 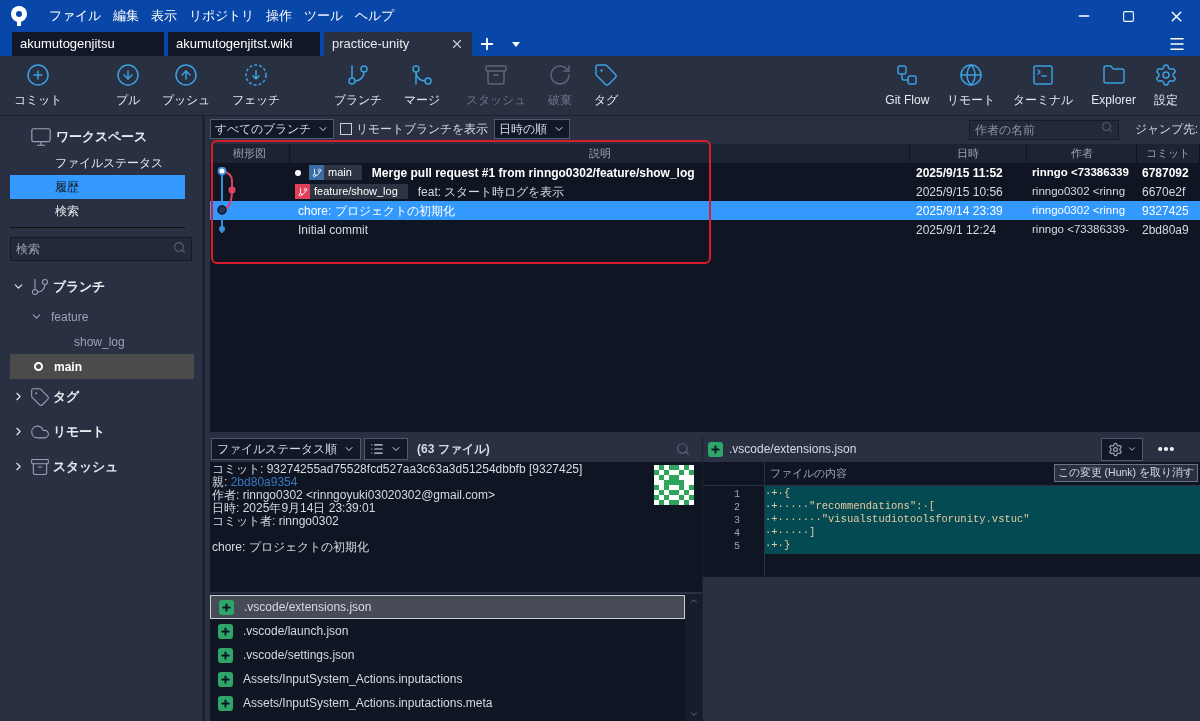 I want to click on menu-item: 表示, so click(x=164, y=16).